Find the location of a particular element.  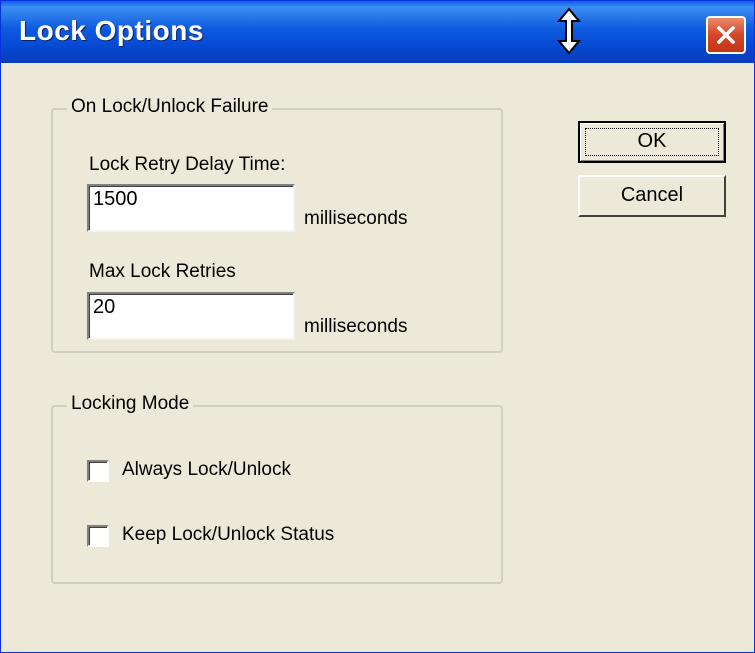

always-lock-label: Always Lock/Unlock is located at coordinates (206, 469).